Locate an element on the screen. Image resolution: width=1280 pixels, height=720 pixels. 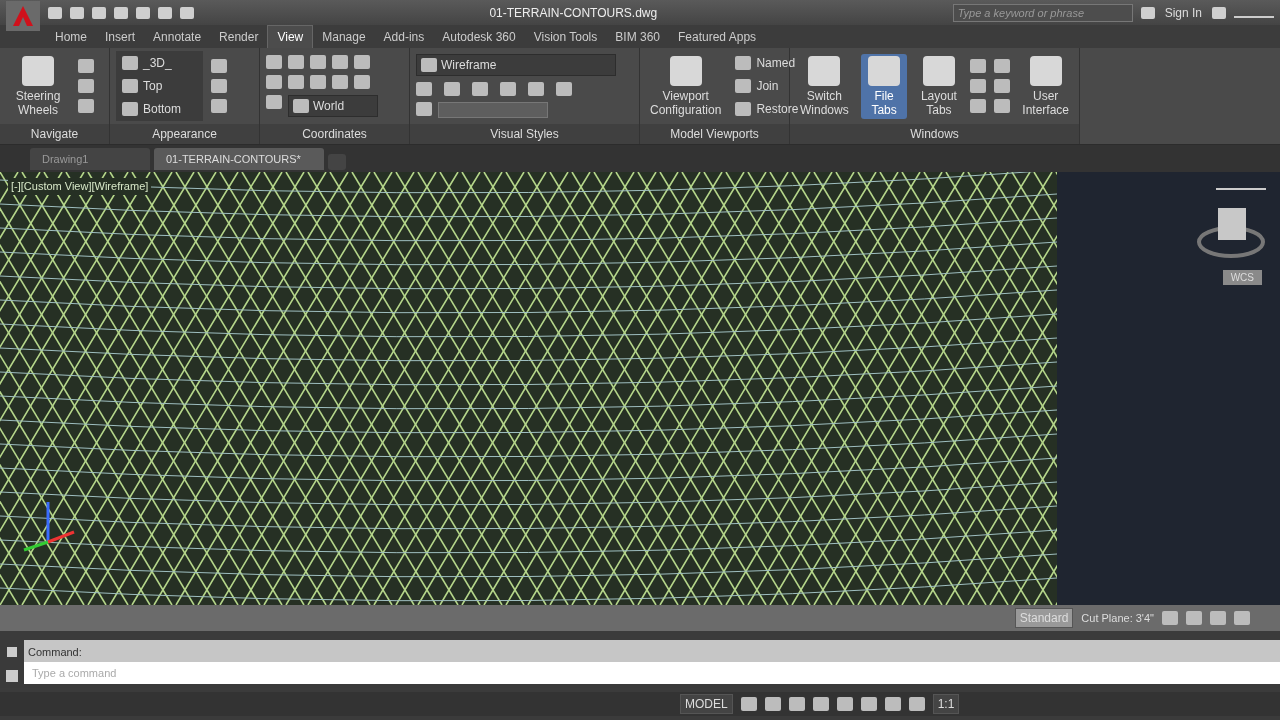
window-toggle-button: Layout Tabs is located at coordinates (939, 86).